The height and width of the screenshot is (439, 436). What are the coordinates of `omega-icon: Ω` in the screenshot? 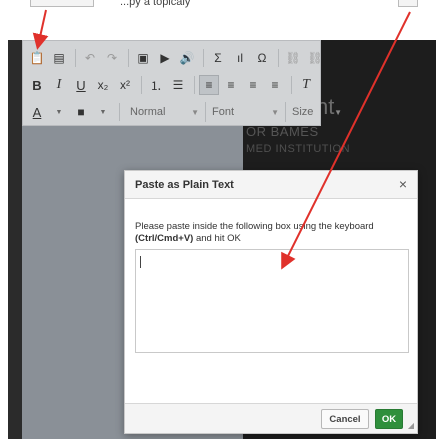 It's located at (262, 58).